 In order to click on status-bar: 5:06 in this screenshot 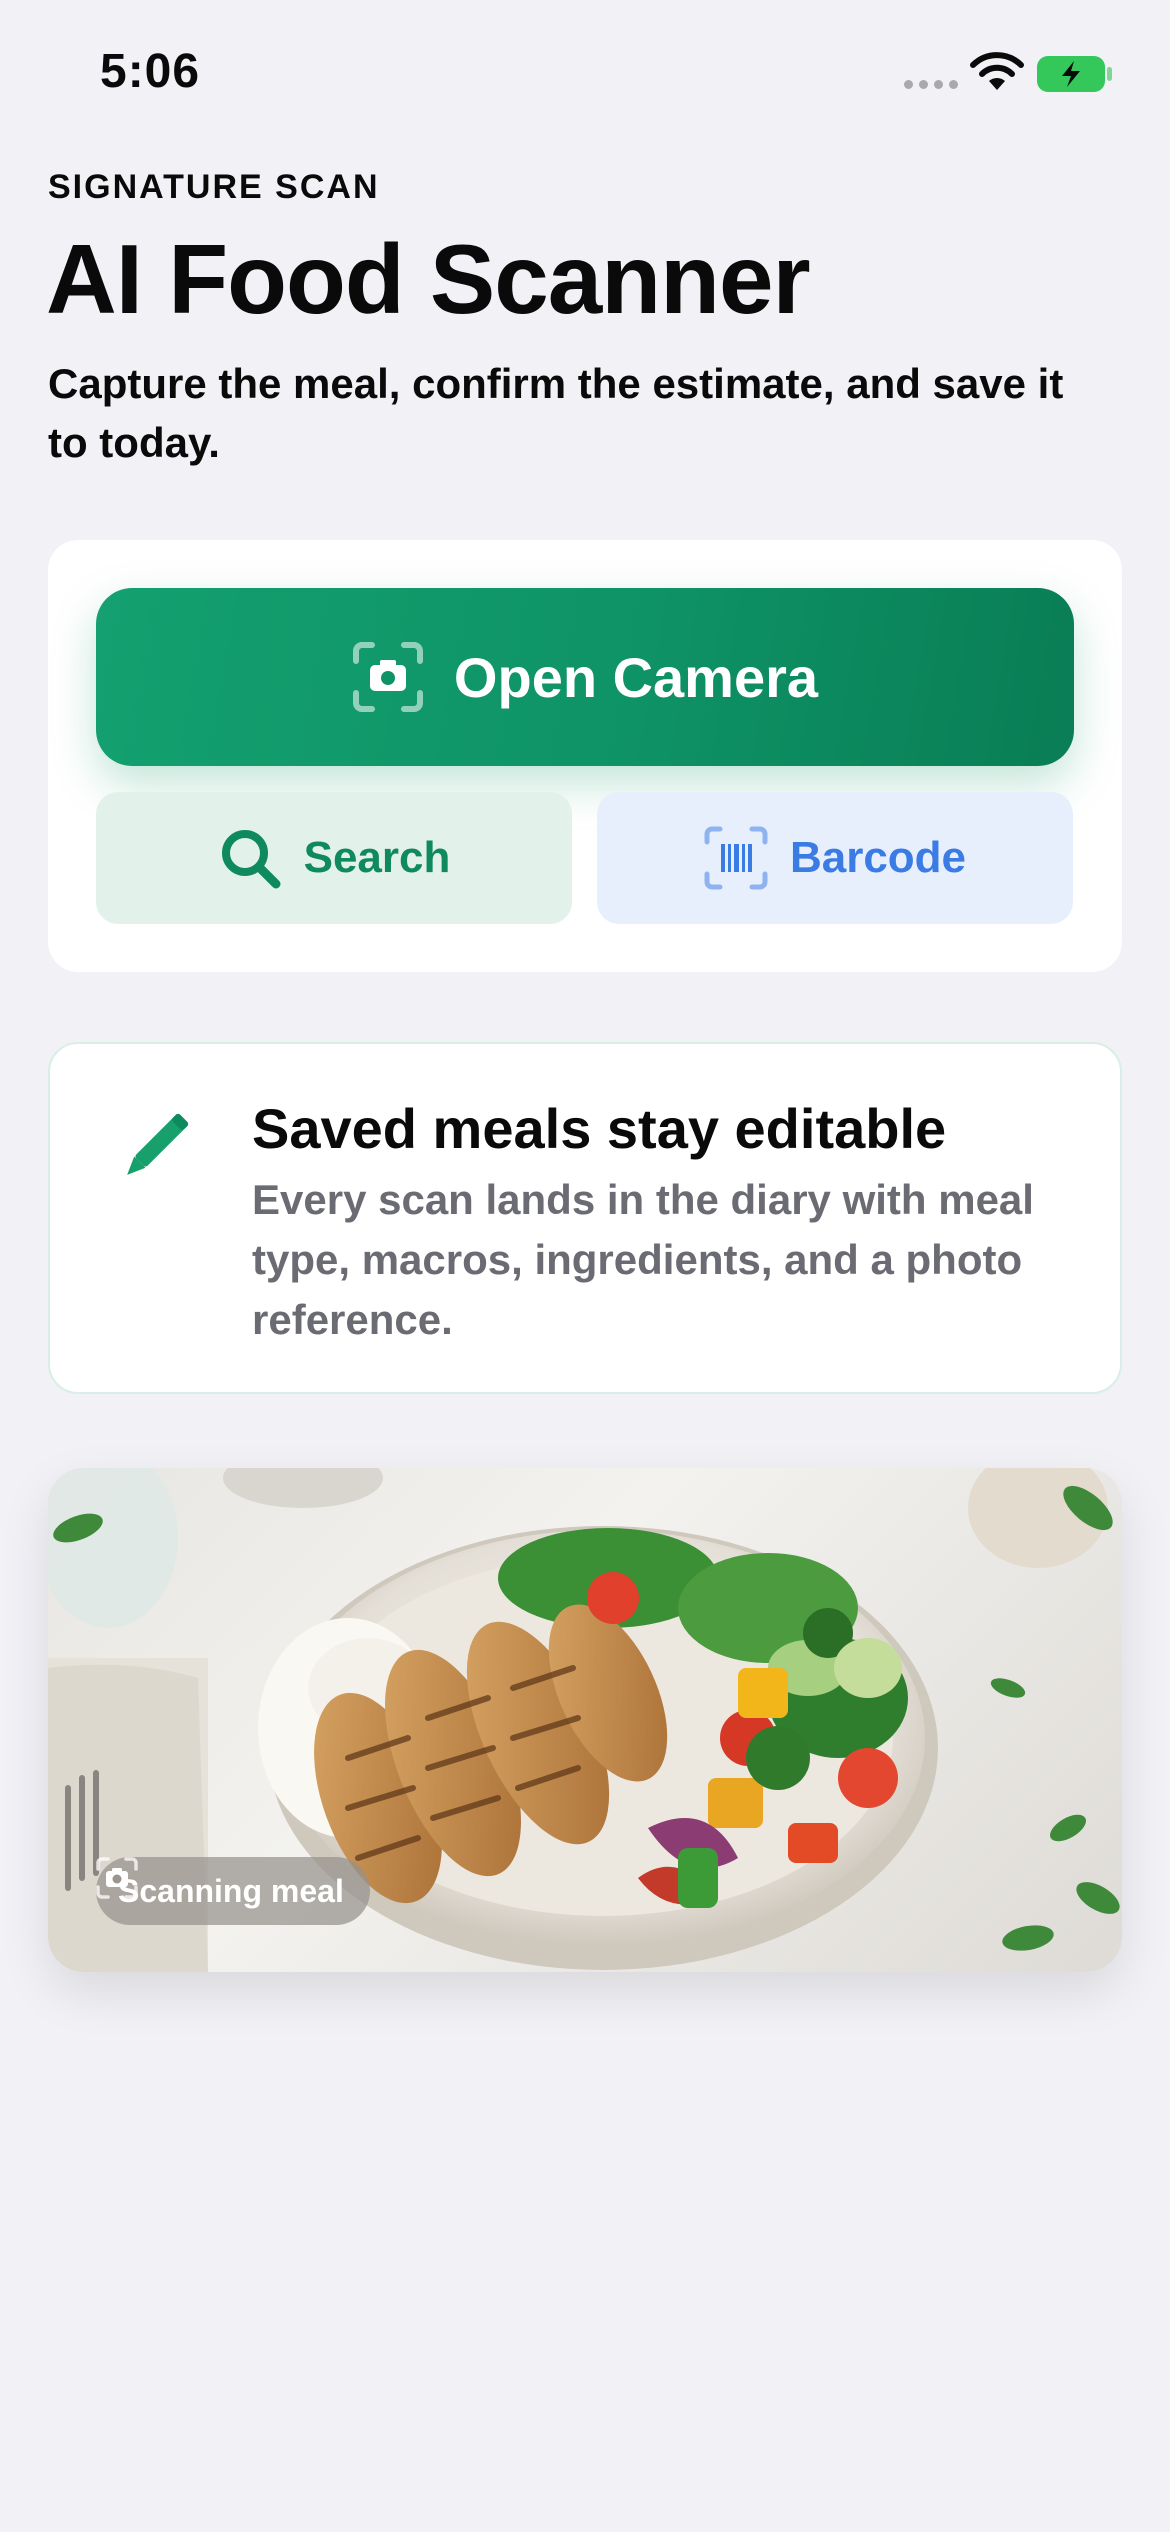, I will do `click(585, 75)`.